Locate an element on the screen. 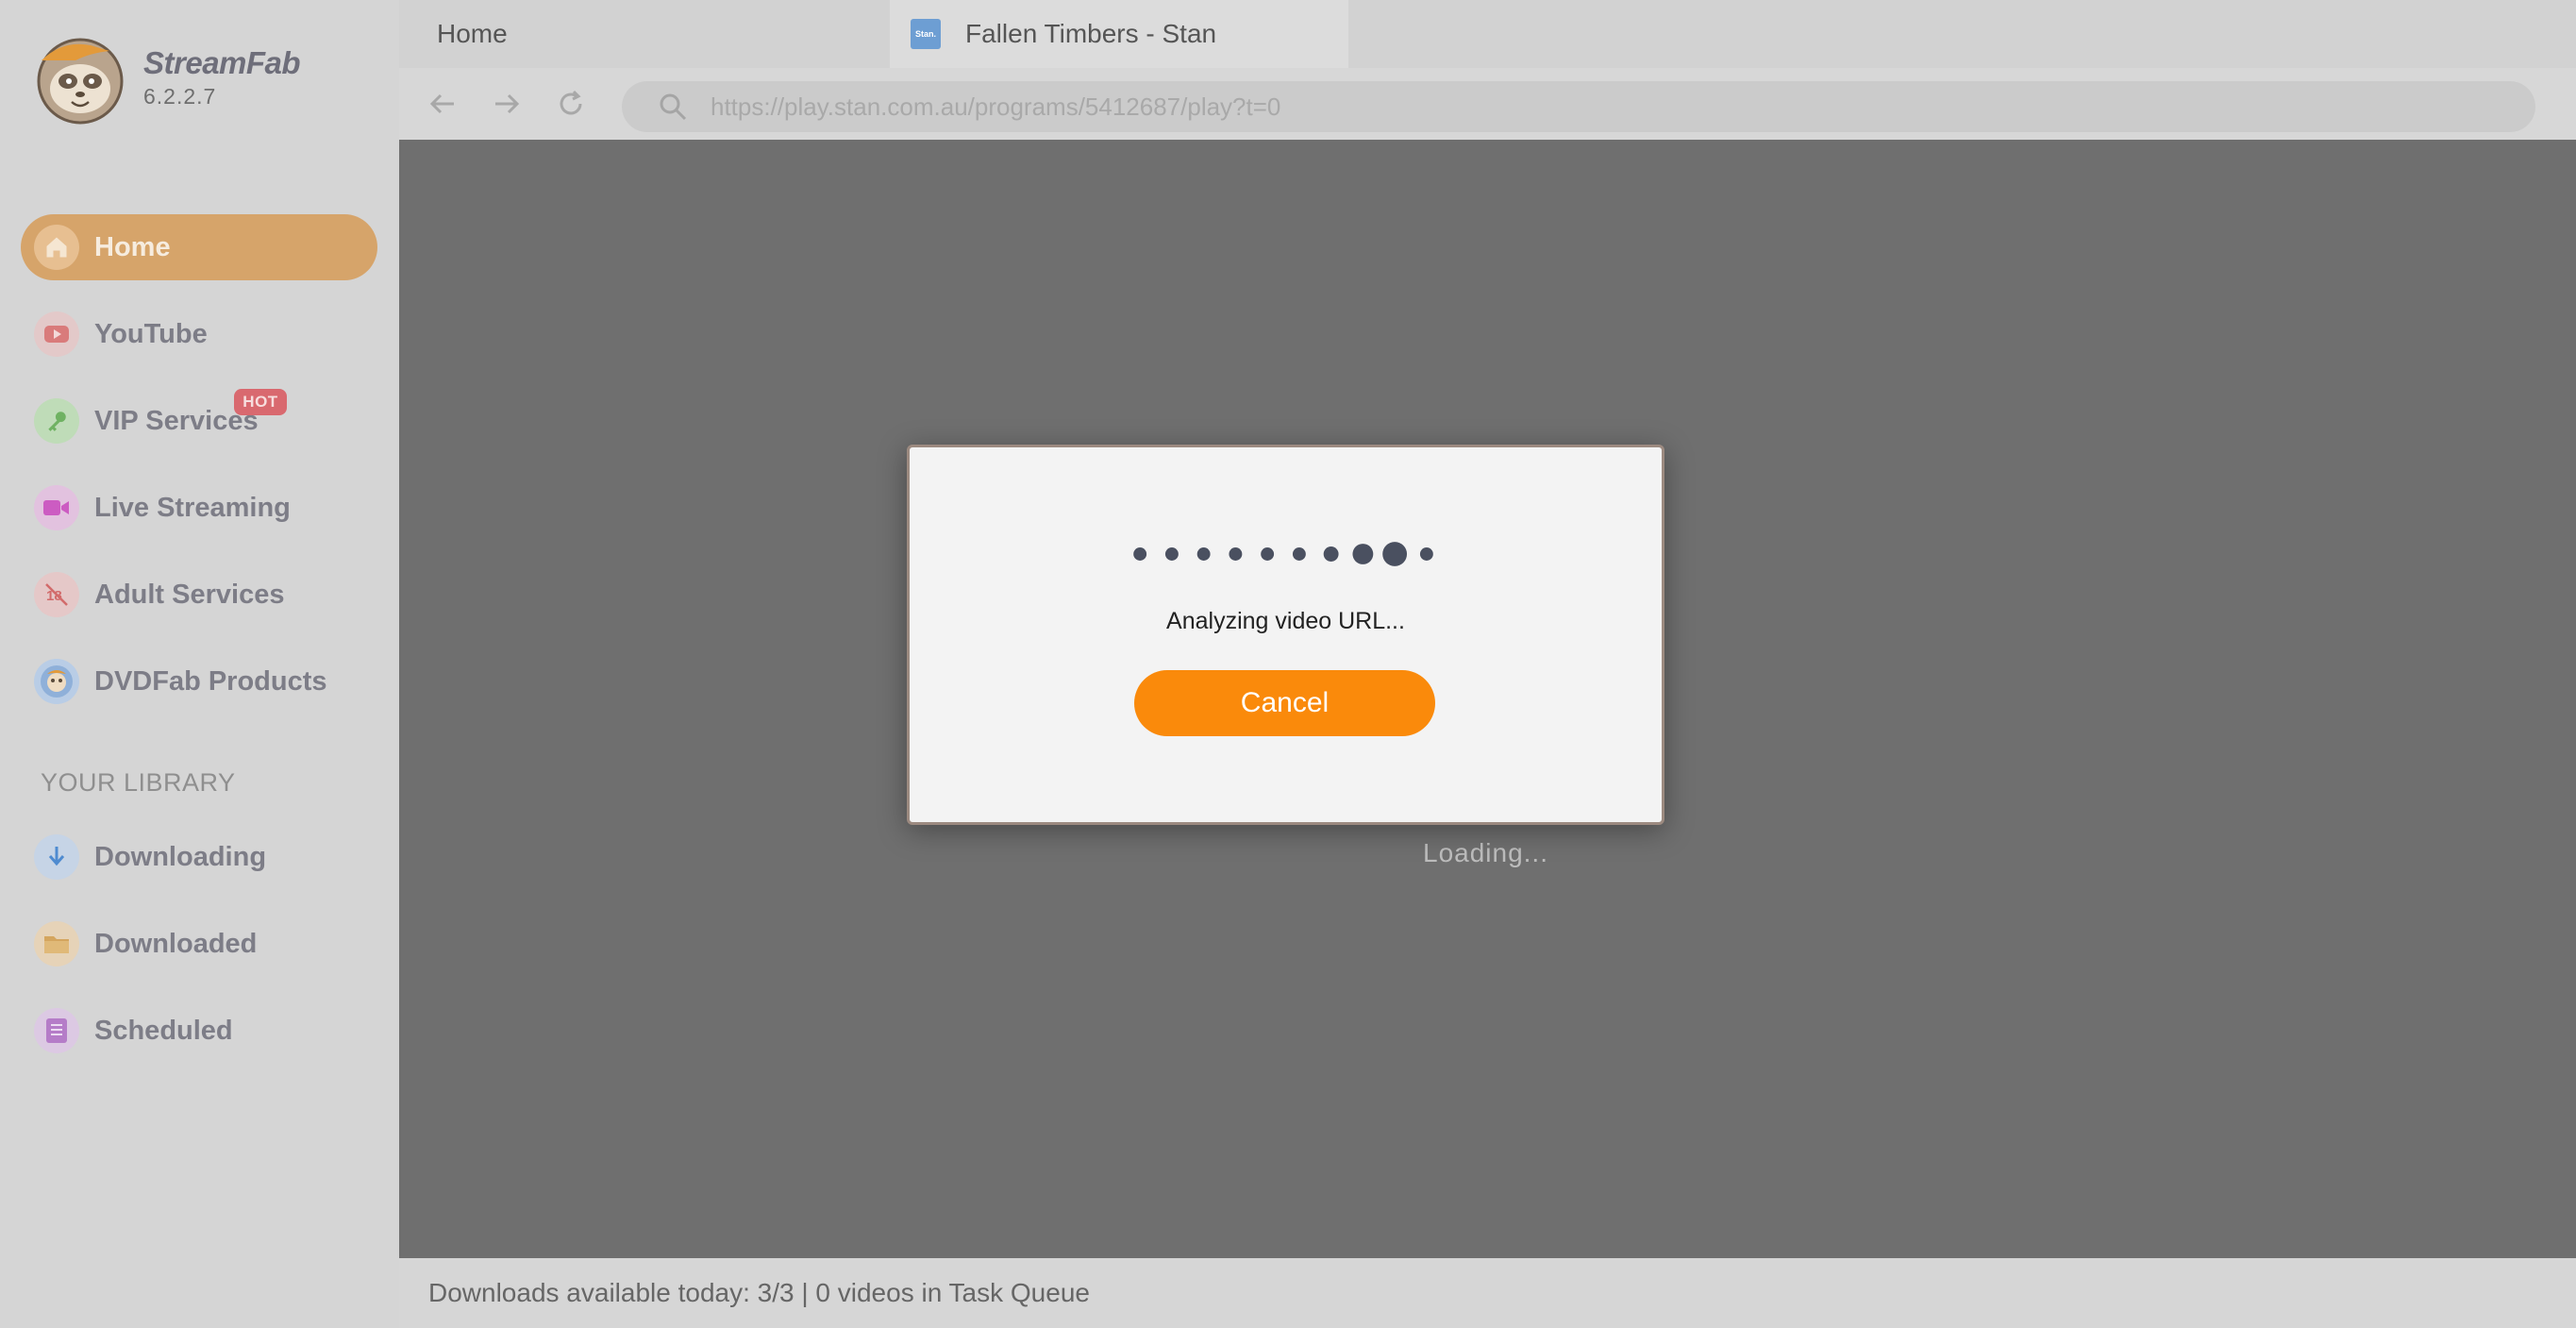  tab-label: Home is located at coordinates (472, 33).